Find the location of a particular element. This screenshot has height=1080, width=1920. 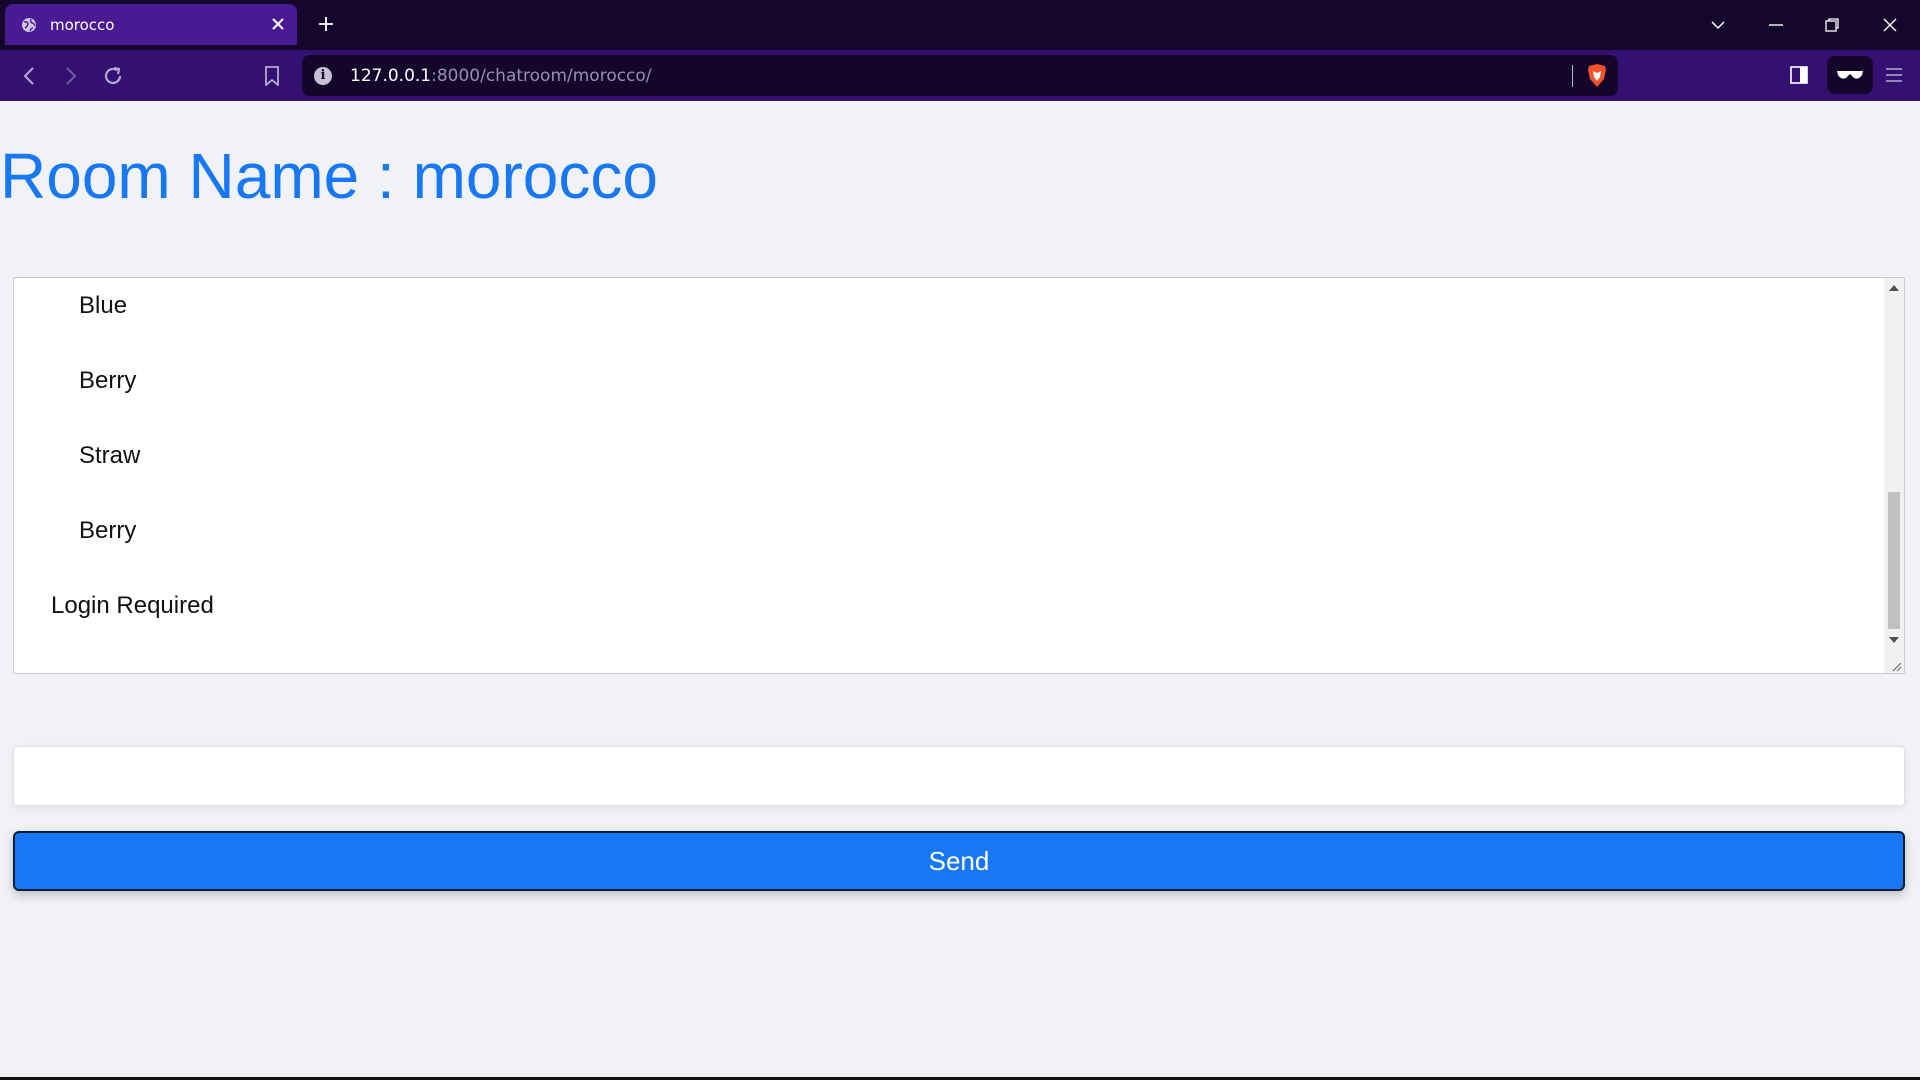

tab-list-chevron-down-icon is located at coordinates (1718, 25).